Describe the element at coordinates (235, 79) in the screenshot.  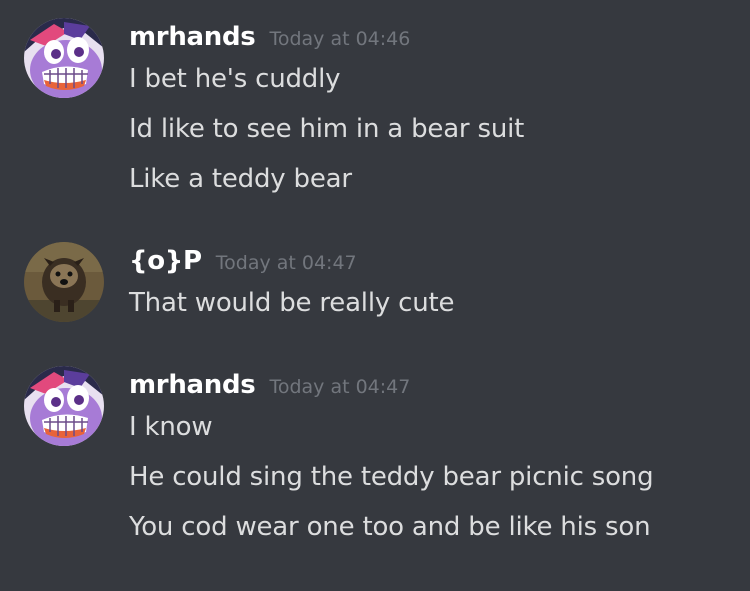
I see `message-text: I bet he's cuddly` at that location.